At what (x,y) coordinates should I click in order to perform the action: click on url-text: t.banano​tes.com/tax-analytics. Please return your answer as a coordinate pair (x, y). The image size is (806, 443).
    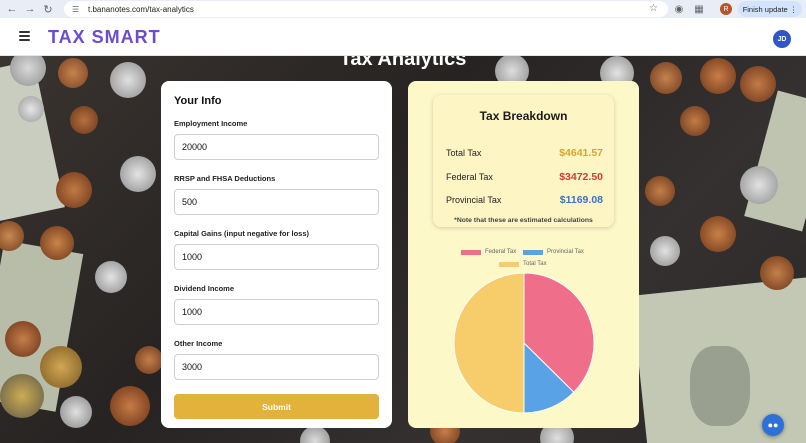
    Looking at the image, I should click on (141, 9).